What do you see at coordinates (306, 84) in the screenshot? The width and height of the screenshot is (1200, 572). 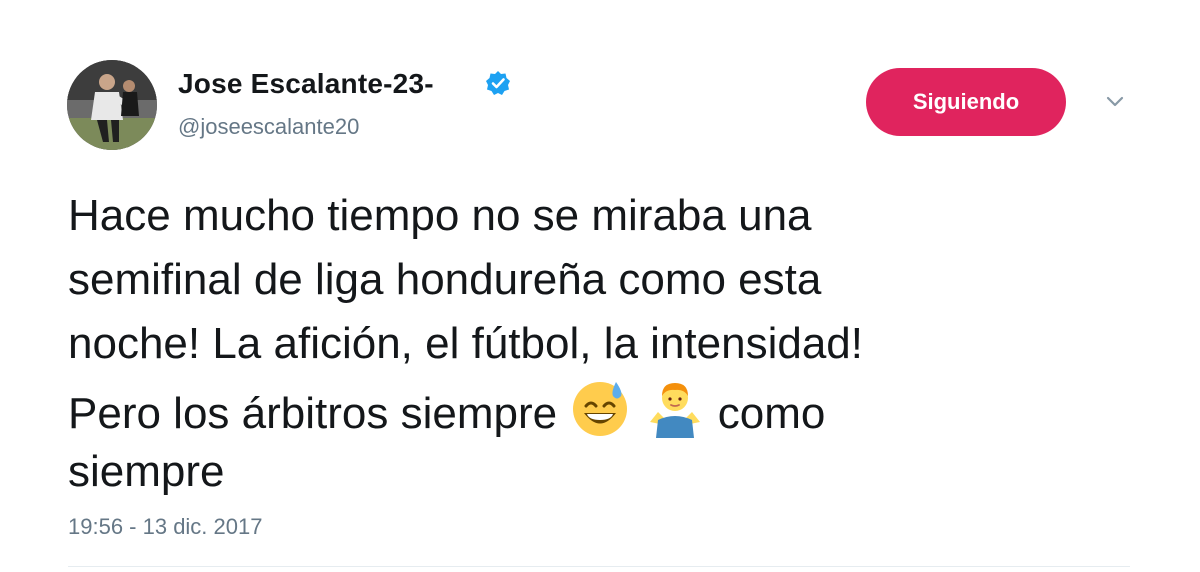 I see `display-name: Jose Escalante-23-` at bounding box center [306, 84].